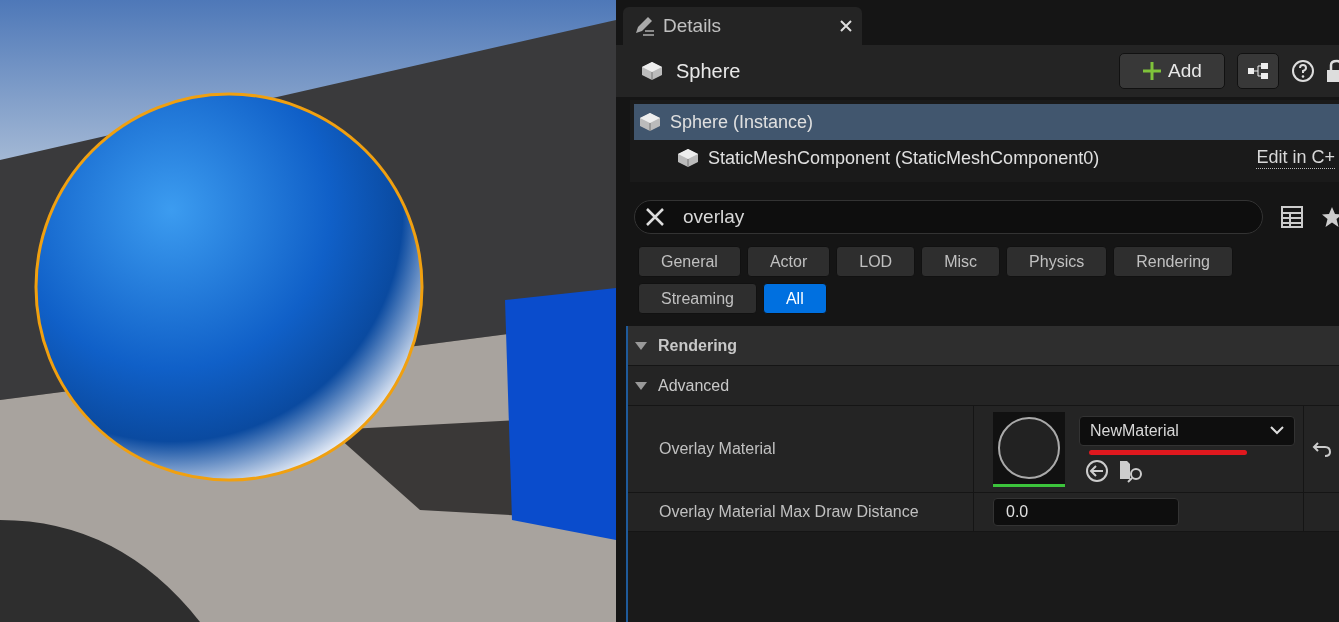  I want to click on chevron-down-icon, so click(1277, 430).